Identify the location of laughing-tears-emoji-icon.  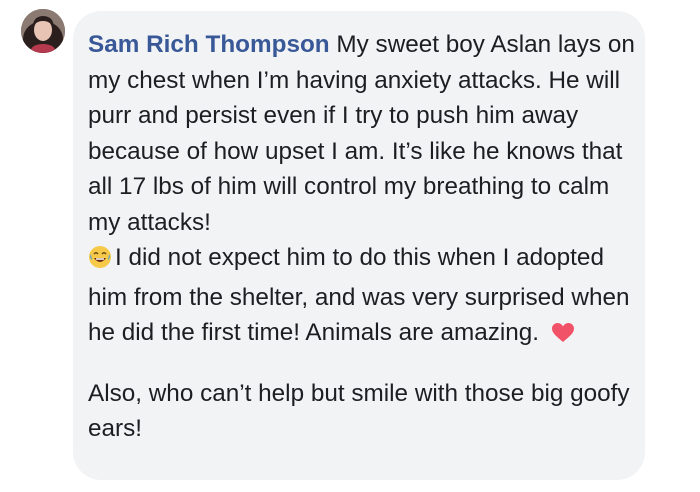
(100, 262).